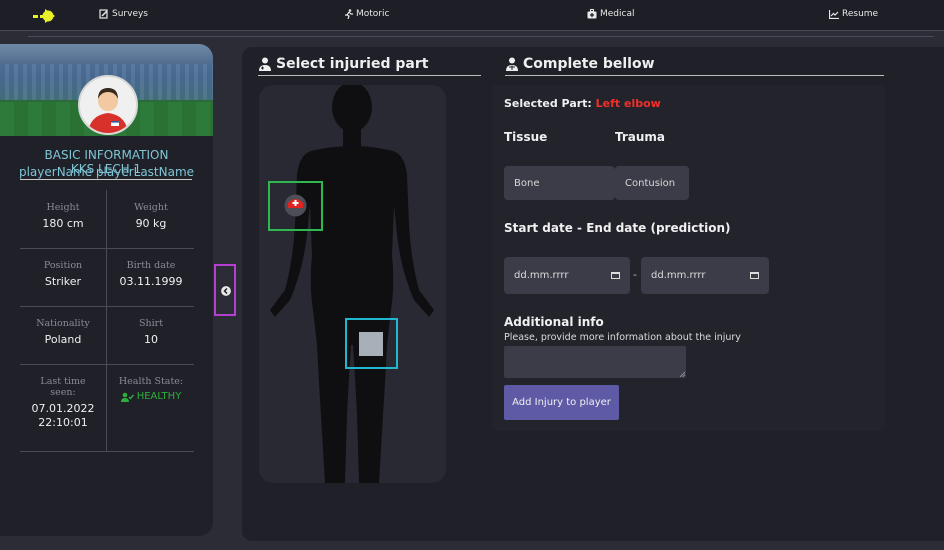 This screenshot has width=944, height=550. What do you see at coordinates (103, 14) in the screenshot?
I see `survey-icon` at bounding box center [103, 14].